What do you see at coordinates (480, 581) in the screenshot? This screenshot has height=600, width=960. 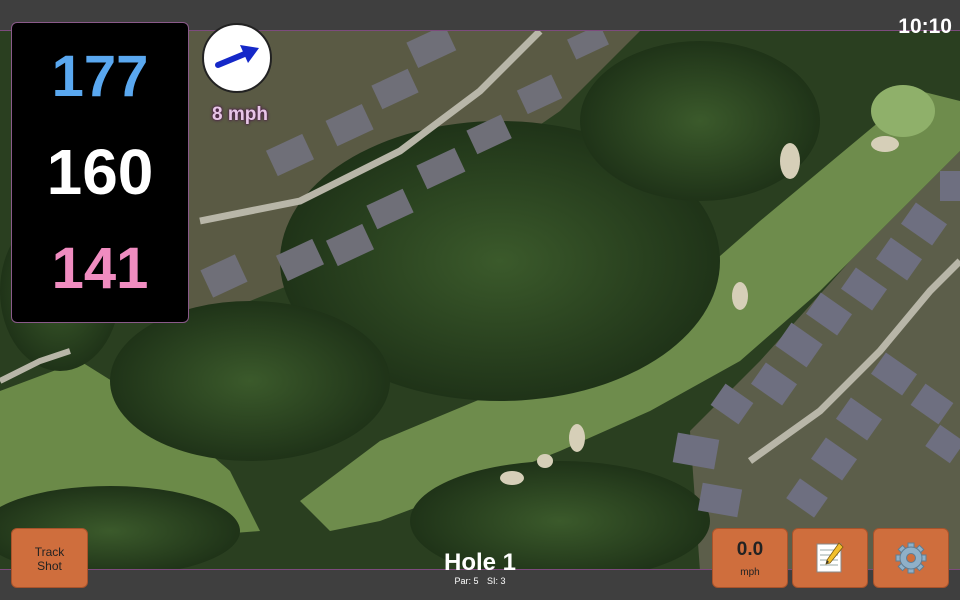 I see `hole-info: Par: 5 SI: 3` at bounding box center [480, 581].